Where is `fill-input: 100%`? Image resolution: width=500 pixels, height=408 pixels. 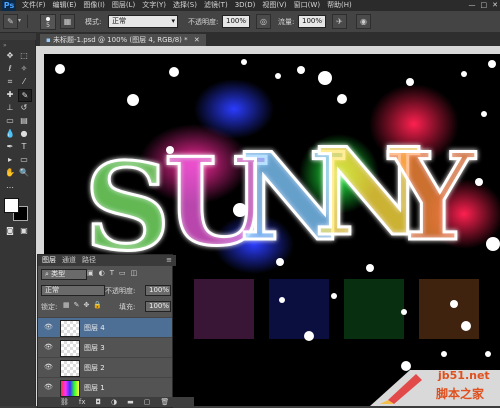 fill-input: 100% is located at coordinates (158, 306).